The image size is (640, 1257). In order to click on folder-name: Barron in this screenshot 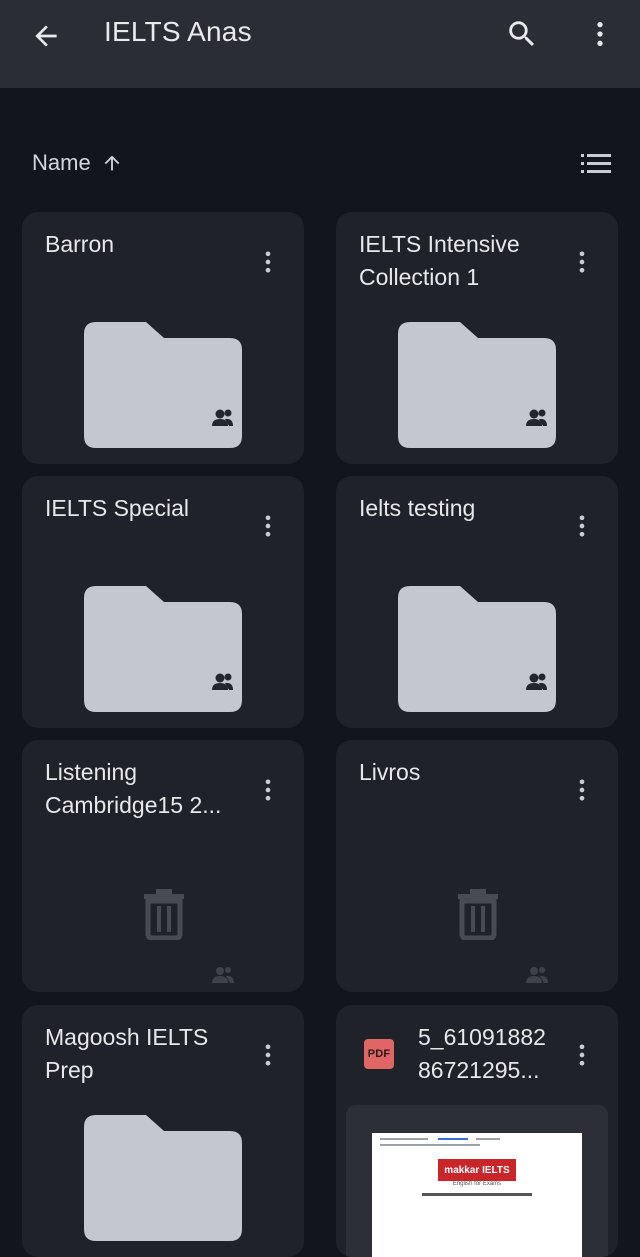, I will do `click(80, 244)`.